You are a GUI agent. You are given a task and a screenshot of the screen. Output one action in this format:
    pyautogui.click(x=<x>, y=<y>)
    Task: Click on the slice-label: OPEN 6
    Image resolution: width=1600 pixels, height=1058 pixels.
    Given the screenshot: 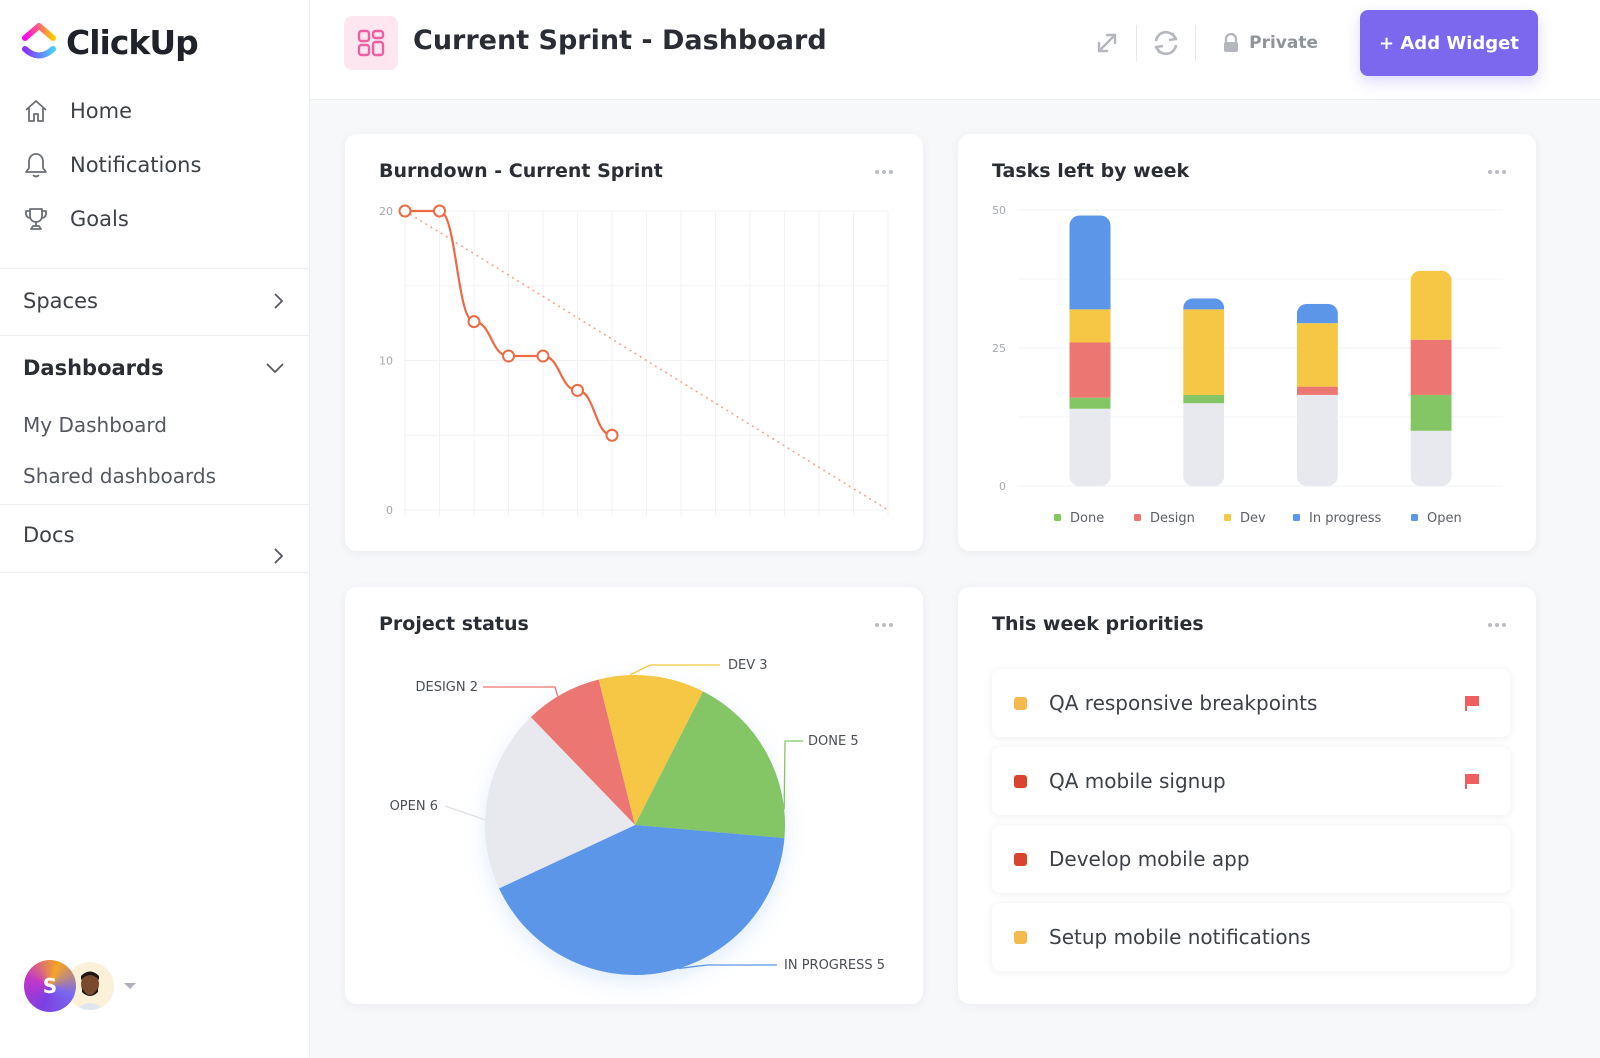 What is the action you would take?
    pyautogui.click(x=414, y=806)
    